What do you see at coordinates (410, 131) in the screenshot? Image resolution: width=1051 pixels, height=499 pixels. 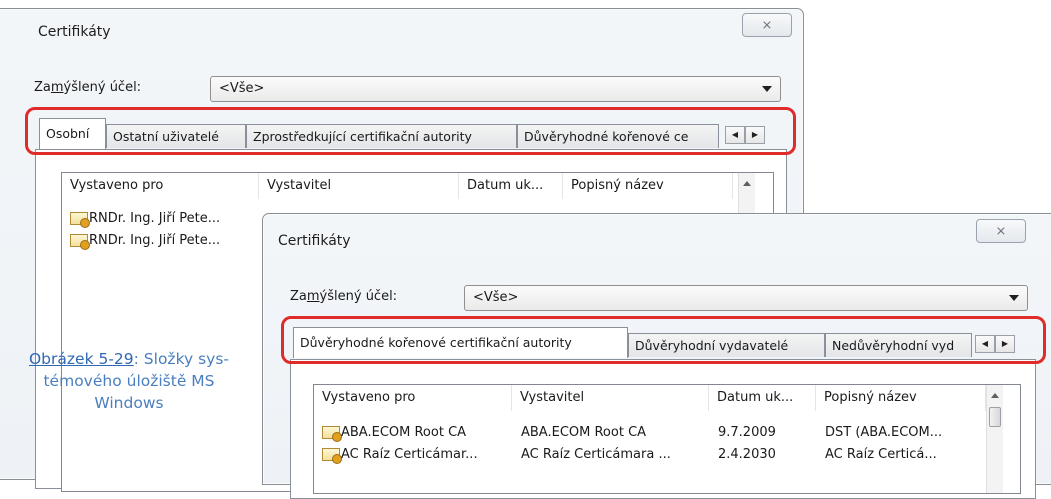 I see `tabs-highlight-back` at bounding box center [410, 131].